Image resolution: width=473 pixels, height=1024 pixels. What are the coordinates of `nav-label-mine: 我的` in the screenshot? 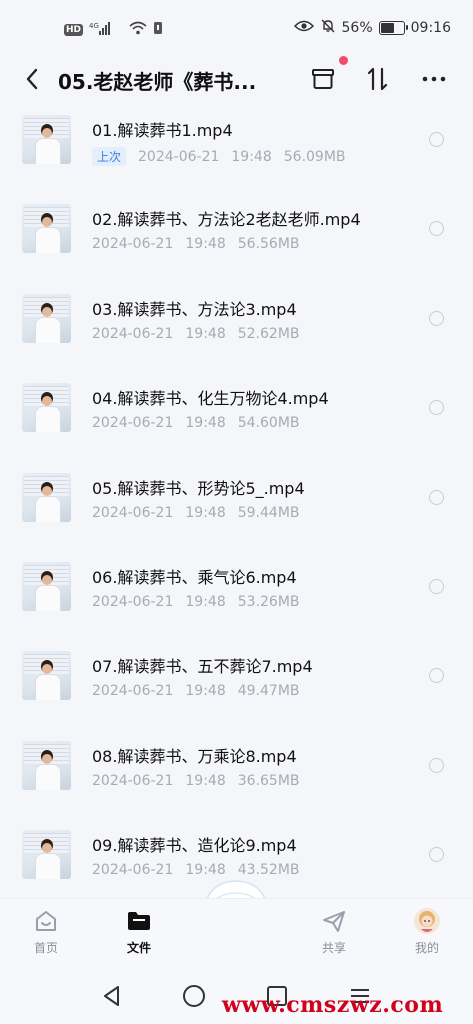 It's located at (426, 948).